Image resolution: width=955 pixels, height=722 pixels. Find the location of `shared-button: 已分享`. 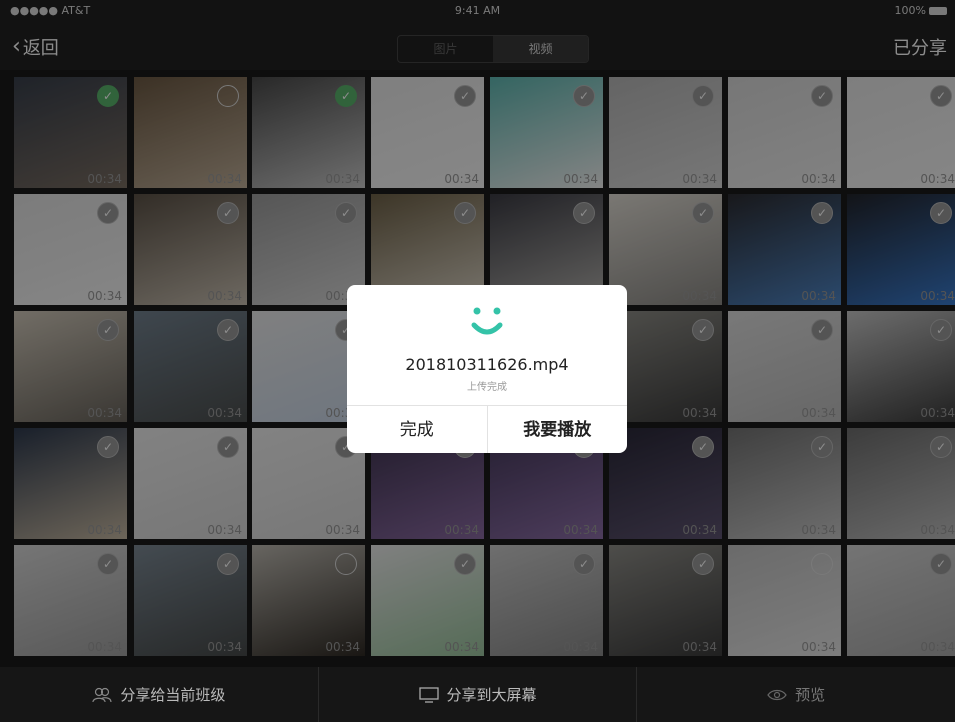

shared-button: 已分享 is located at coordinates (920, 47).